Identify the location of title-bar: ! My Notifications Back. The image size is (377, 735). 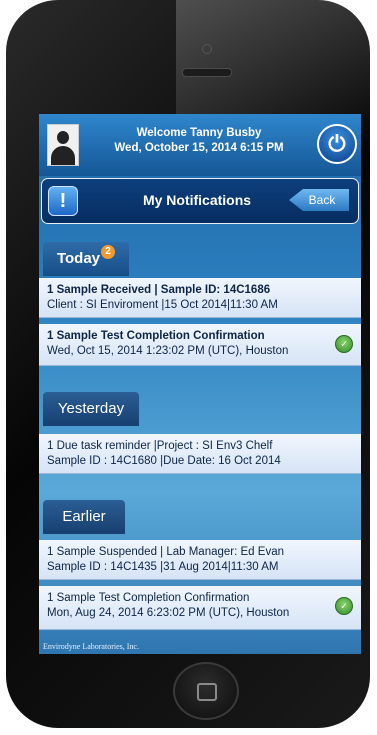
(200, 201).